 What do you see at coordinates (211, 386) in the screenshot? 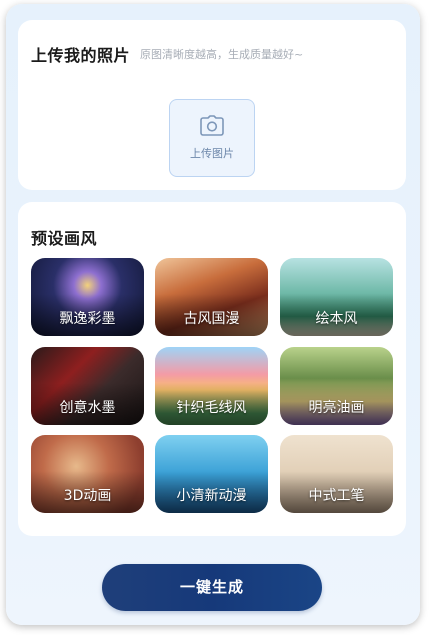
I see `style-tile-zhenzhi-maoxian: 针织毛线风` at bounding box center [211, 386].